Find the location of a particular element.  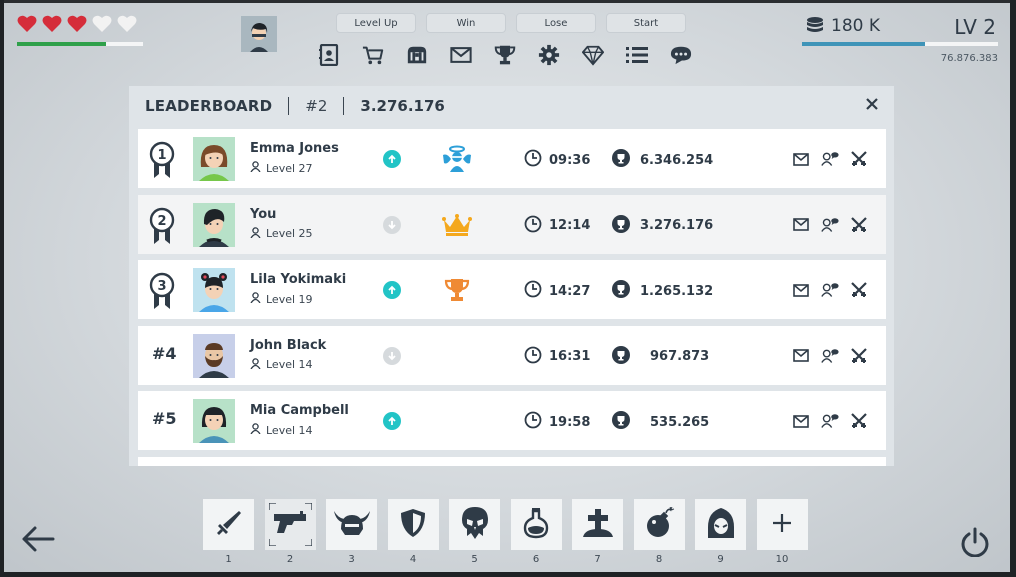

close-button is located at coordinates (872, 104).